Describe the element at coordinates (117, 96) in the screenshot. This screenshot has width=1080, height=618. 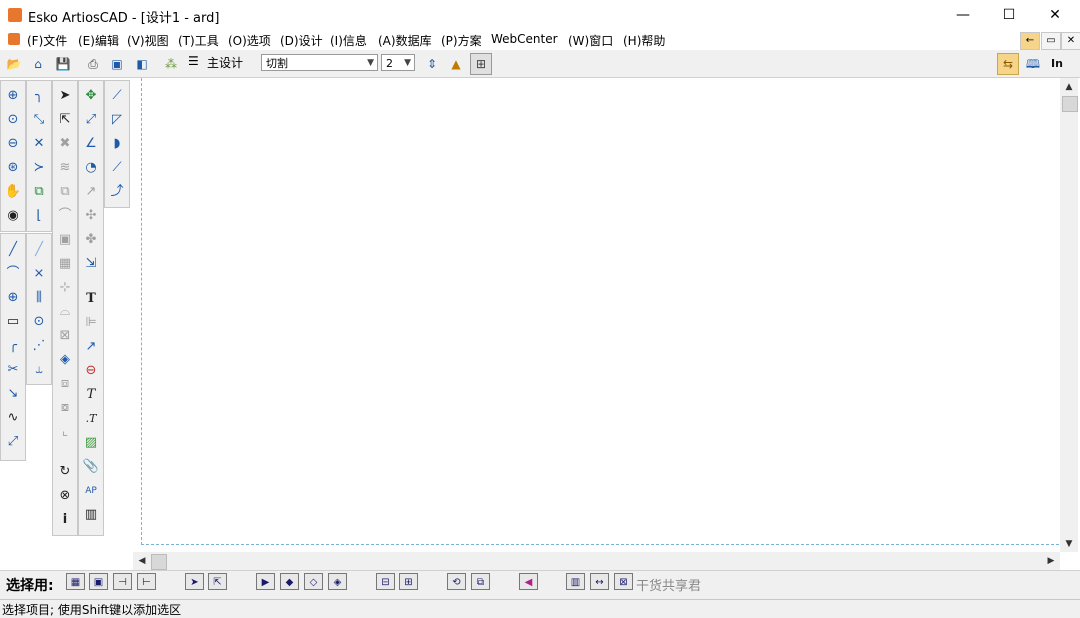
I see `dim-line-icon: ⟋` at that location.